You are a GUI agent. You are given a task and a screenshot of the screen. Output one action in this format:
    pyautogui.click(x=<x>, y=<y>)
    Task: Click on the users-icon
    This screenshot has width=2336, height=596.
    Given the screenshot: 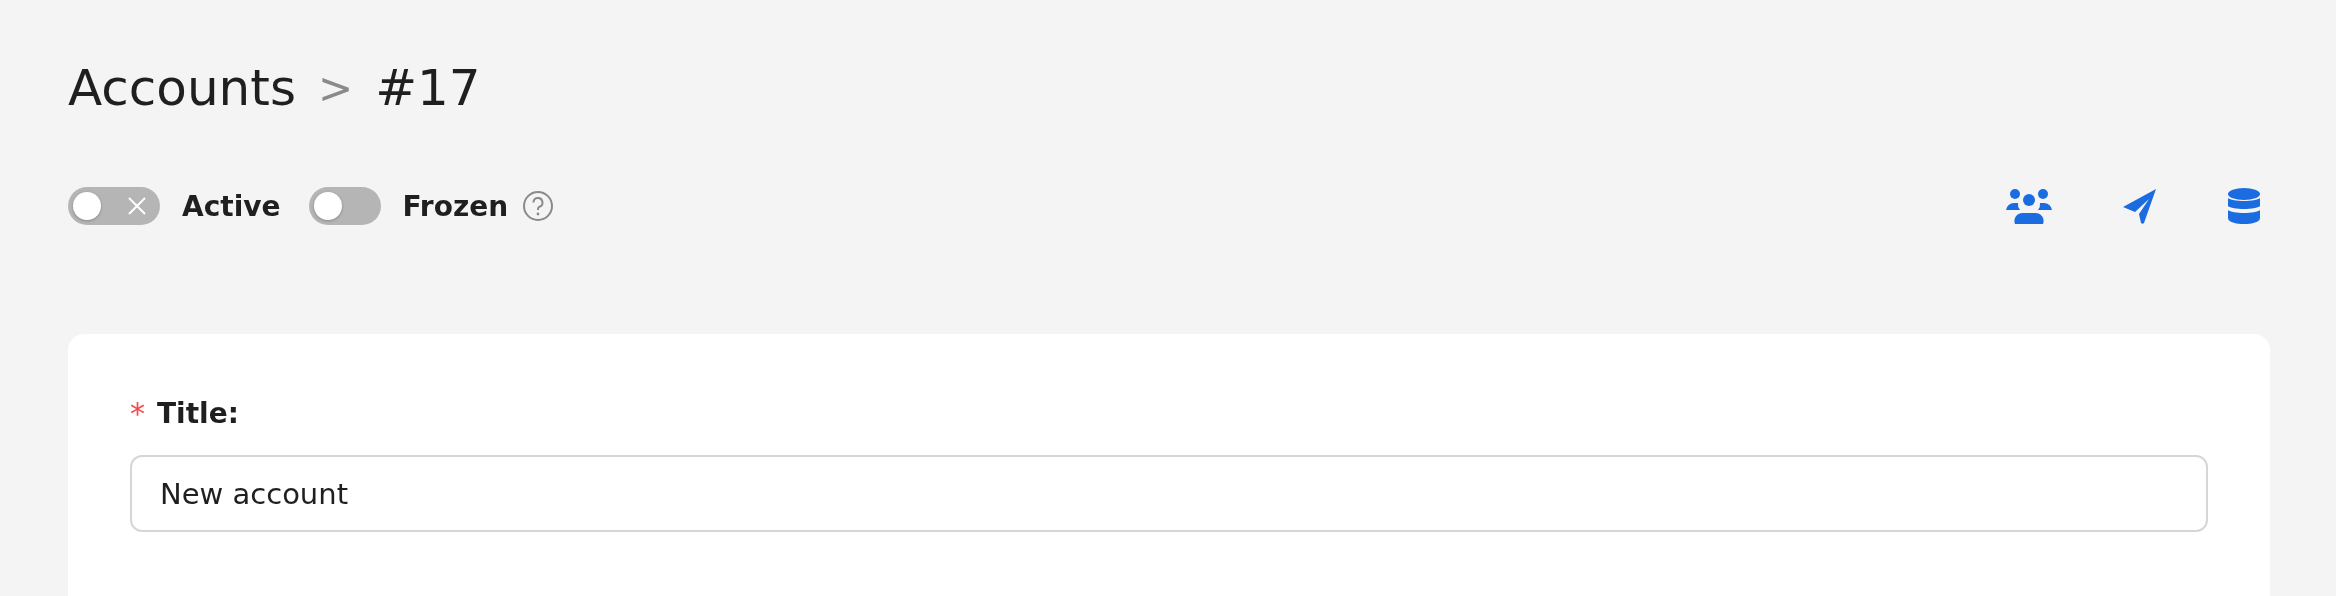 What is the action you would take?
    pyautogui.click(x=2029, y=206)
    